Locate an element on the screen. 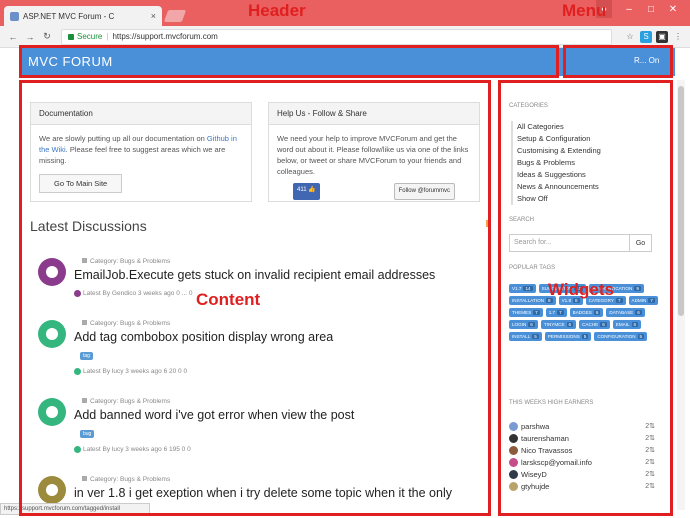 This screenshot has height=518, width=690. forward-icon: → is located at coordinates (30, 37).